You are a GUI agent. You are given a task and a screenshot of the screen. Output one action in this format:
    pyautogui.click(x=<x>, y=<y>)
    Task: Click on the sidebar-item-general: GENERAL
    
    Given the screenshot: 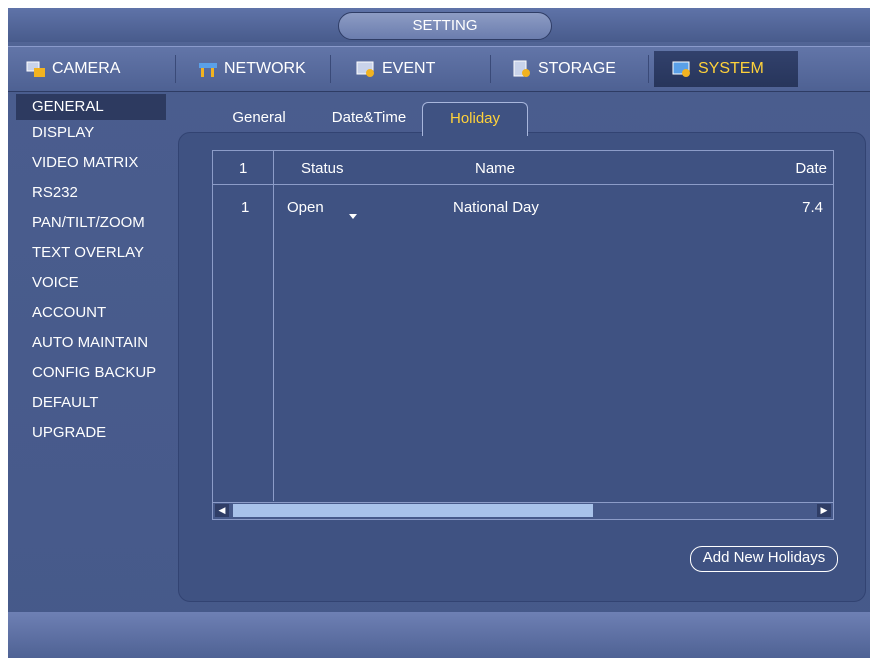 What is the action you would take?
    pyautogui.click(x=91, y=107)
    